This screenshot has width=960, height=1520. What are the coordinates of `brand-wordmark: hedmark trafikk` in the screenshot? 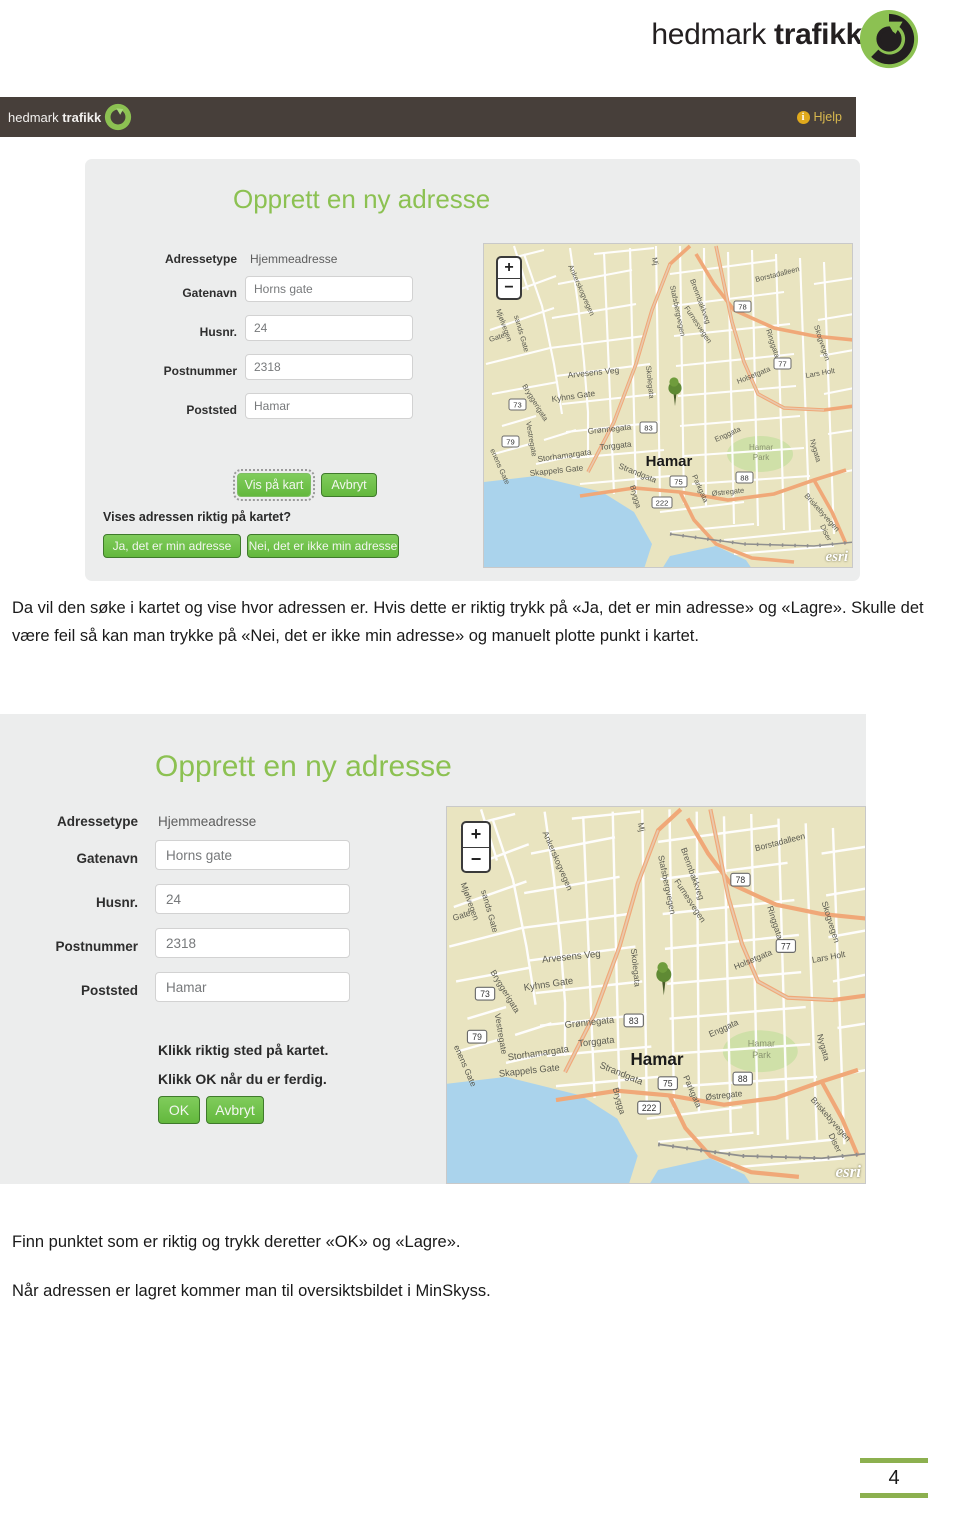 It's located at (756, 35).